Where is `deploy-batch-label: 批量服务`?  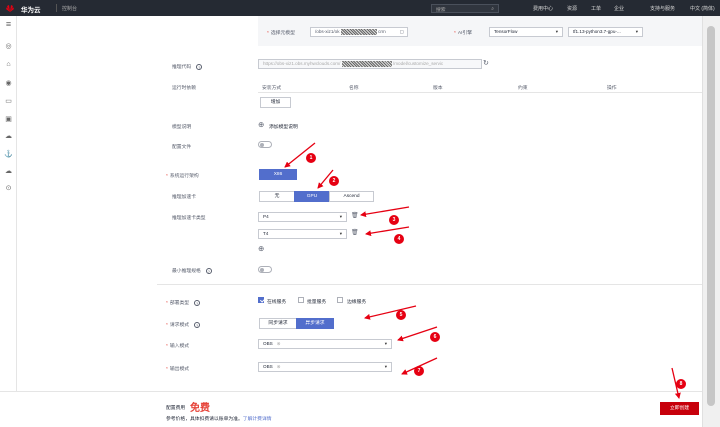
deploy-batch-label: 批量服务 is located at coordinates (317, 302).